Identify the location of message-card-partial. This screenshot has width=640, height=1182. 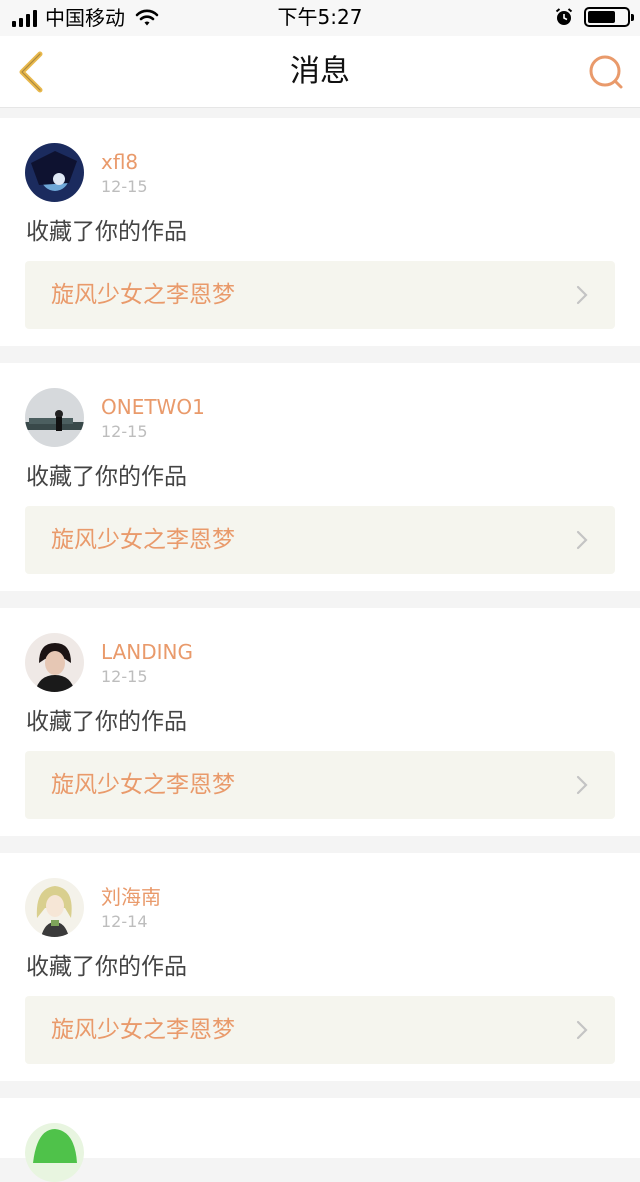
(320, 1140).